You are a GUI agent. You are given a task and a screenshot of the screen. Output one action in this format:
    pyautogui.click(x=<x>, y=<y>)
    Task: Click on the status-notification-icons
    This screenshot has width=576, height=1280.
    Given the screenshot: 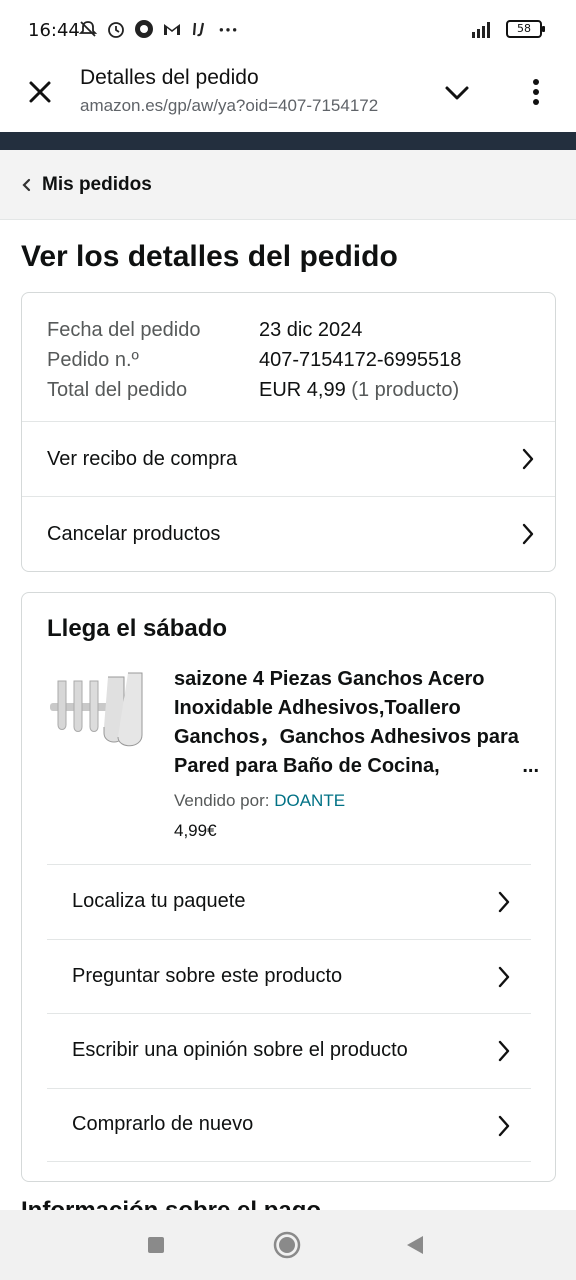 What is the action you would take?
    pyautogui.click(x=158, y=29)
    